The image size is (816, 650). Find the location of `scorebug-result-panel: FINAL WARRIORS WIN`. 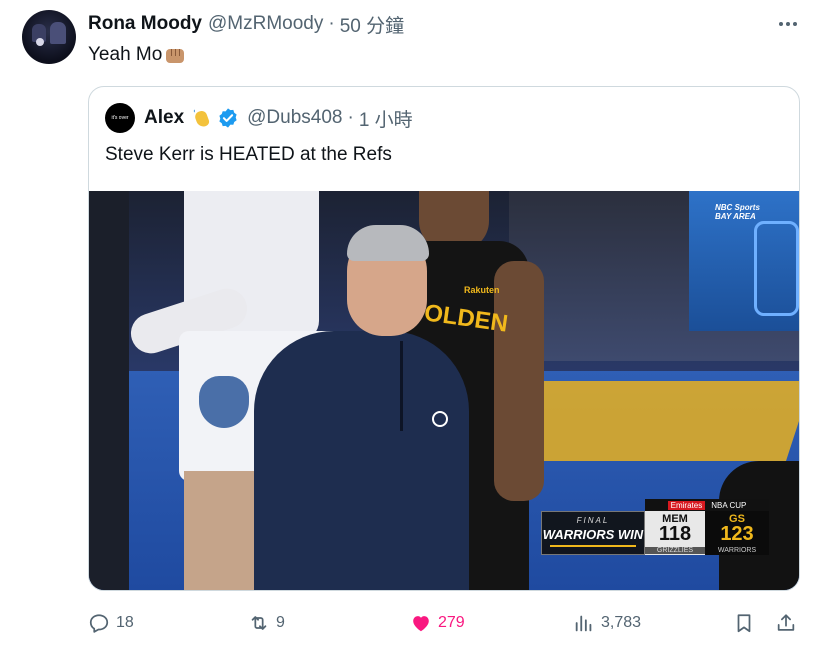

scorebug-result-panel: FINAL WARRIORS WIN is located at coordinates (593, 533).